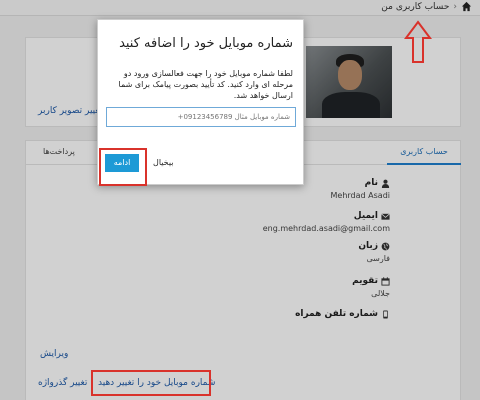 This screenshot has height=400, width=480. What do you see at coordinates (206, 43) in the screenshot?
I see `dialog-title: شماره موبایل خود را اضافه کنید` at bounding box center [206, 43].